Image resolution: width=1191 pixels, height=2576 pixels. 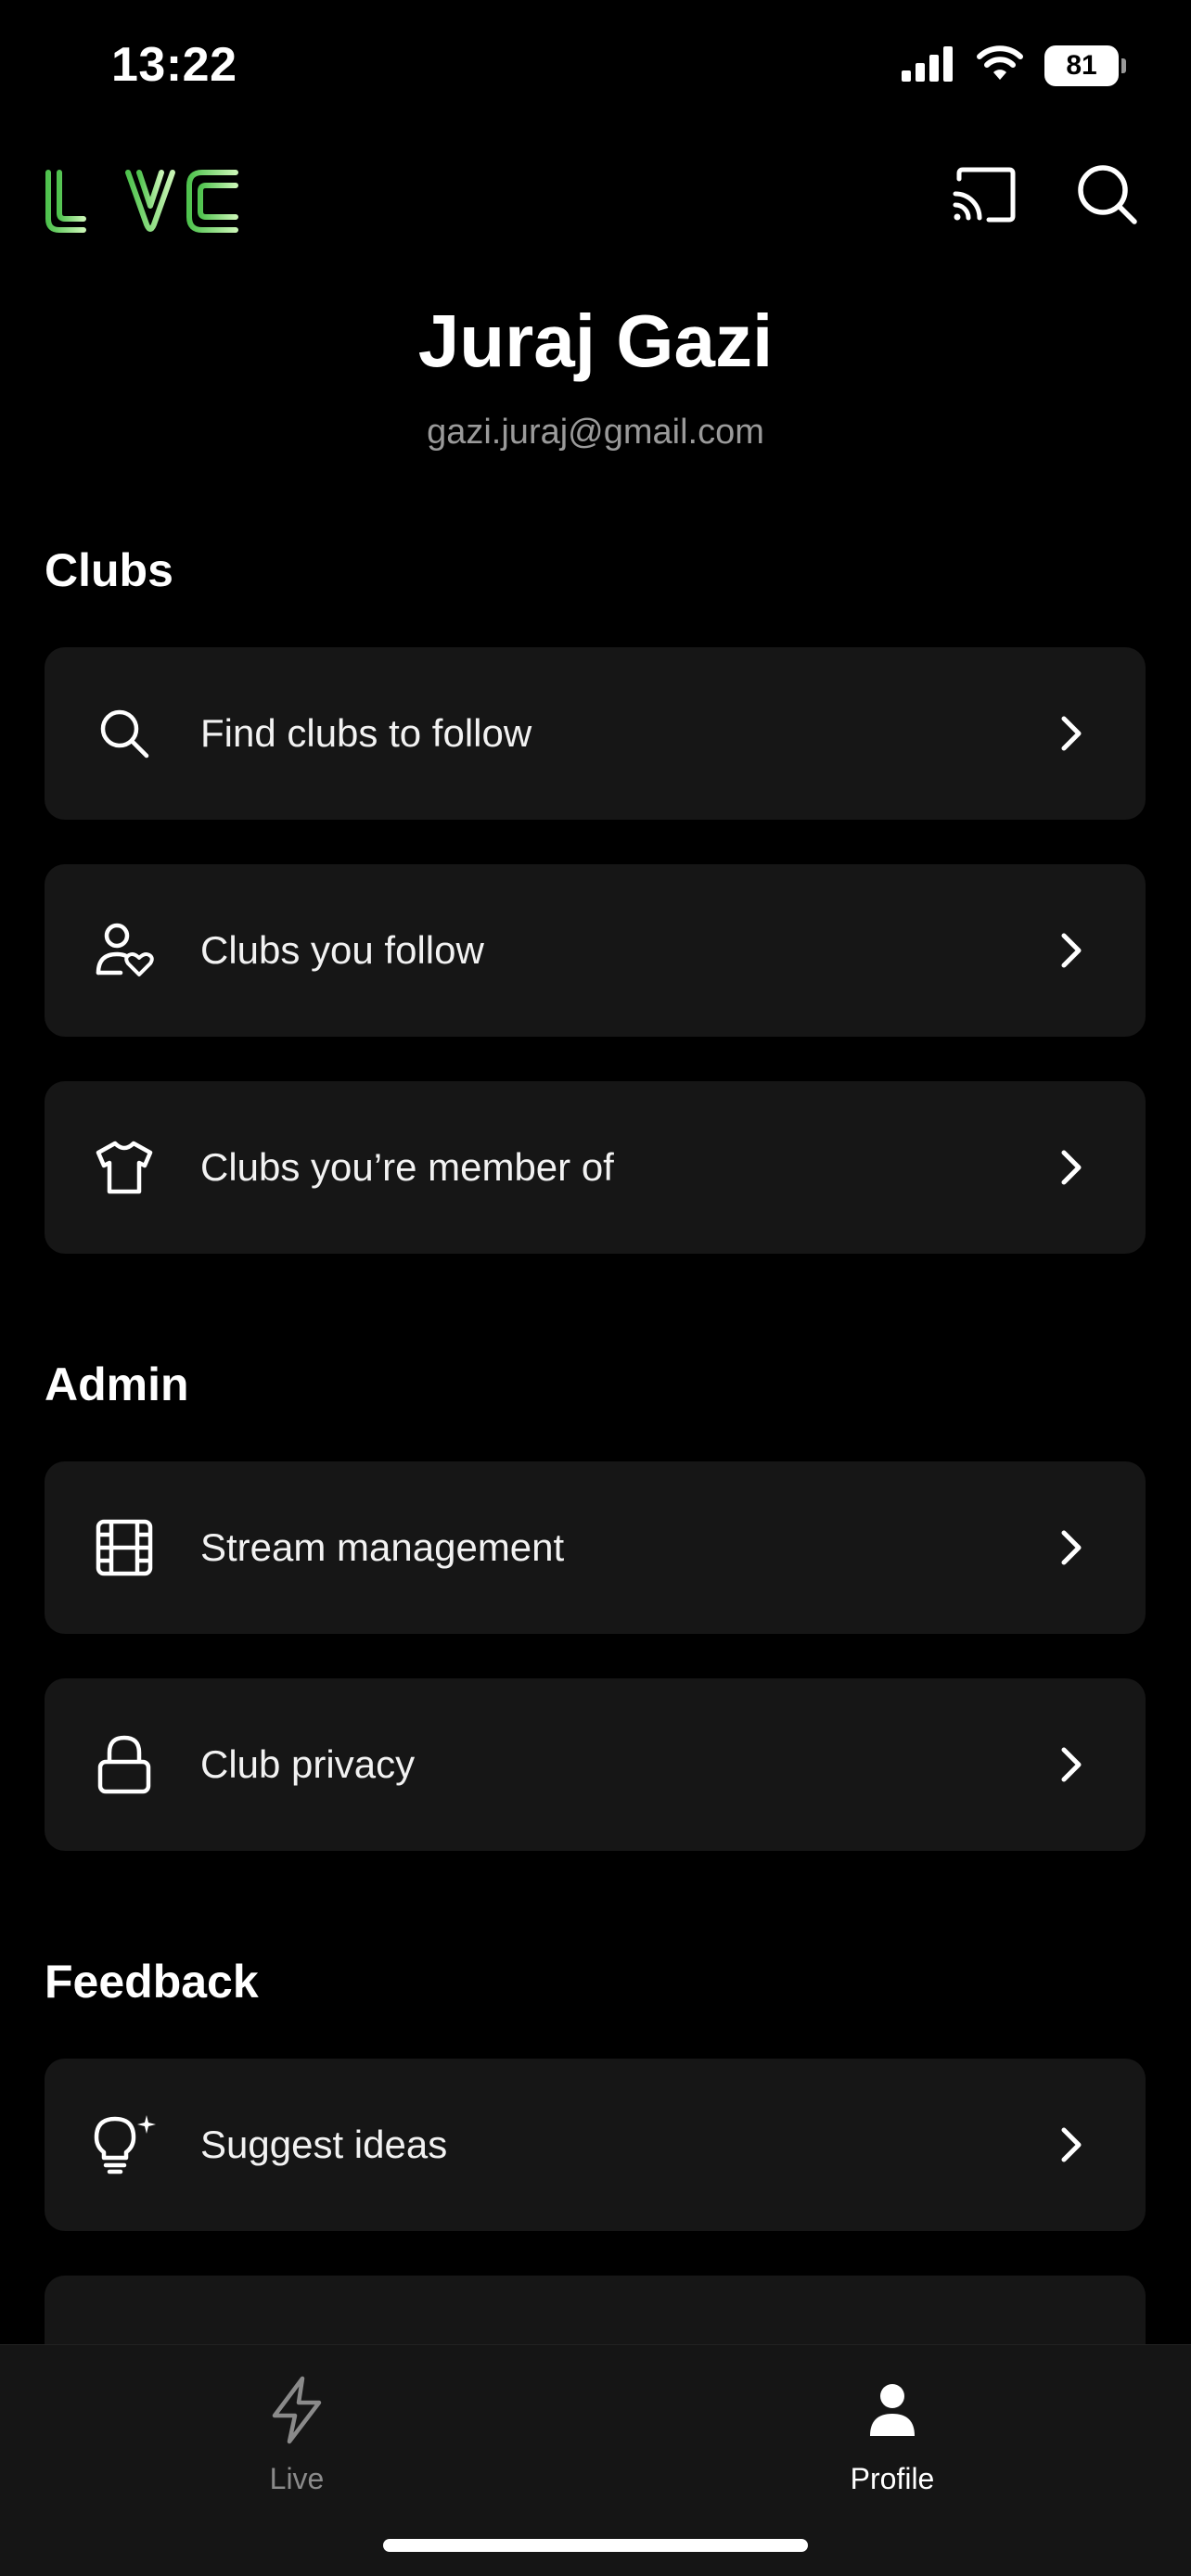 What do you see at coordinates (595, 1547) in the screenshot?
I see `stream-management-row: Stream management` at bounding box center [595, 1547].